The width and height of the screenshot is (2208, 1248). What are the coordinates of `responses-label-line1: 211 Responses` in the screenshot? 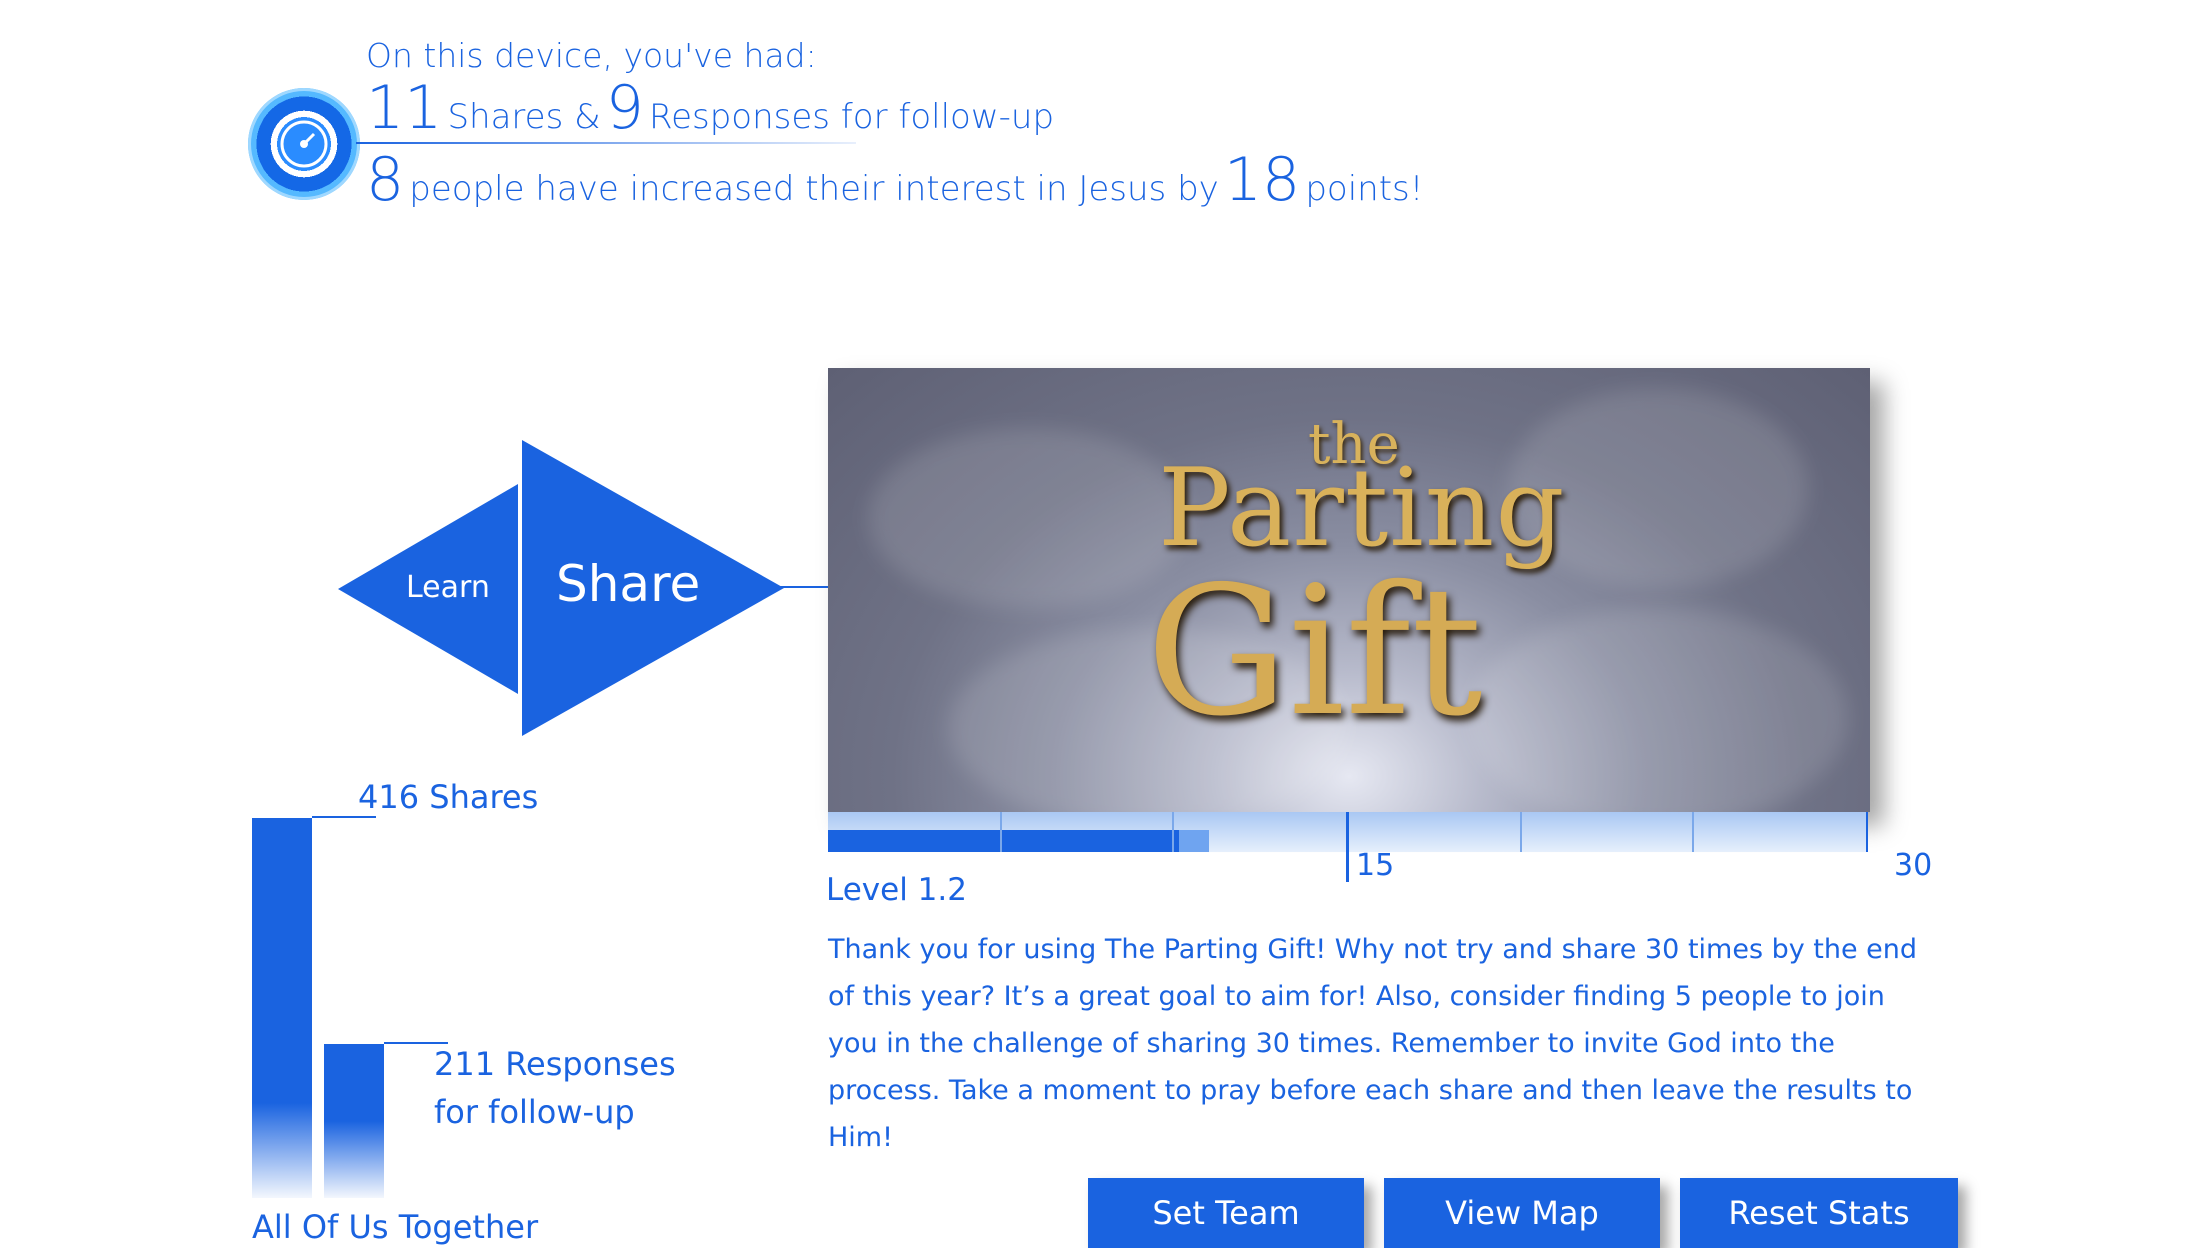 It's located at (555, 1064).